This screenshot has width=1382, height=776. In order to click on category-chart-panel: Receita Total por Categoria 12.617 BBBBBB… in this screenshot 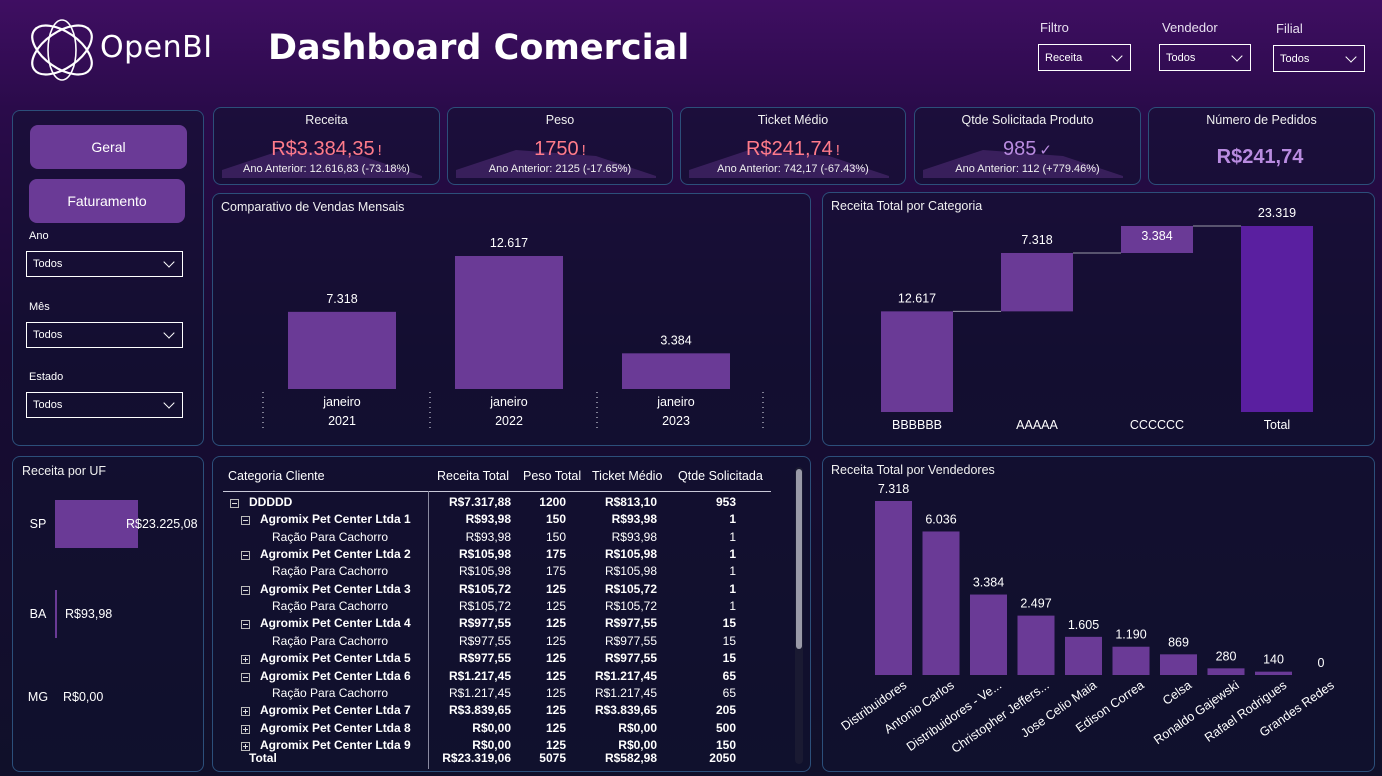, I will do `click(1098, 319)`.